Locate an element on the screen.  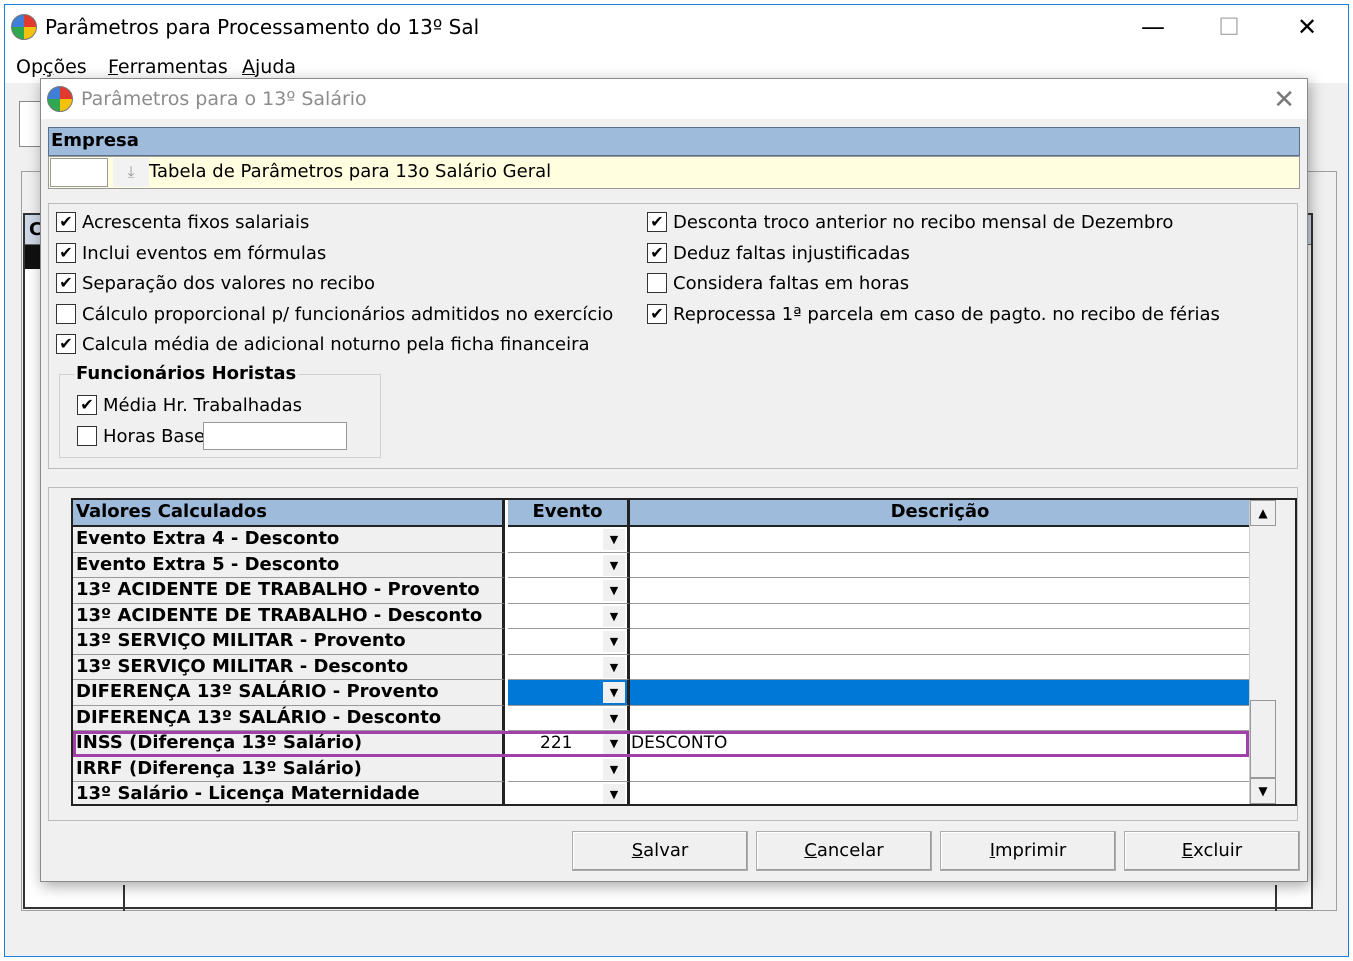
imprimir-button: Imprimir is located at coordinates (1028, 851).